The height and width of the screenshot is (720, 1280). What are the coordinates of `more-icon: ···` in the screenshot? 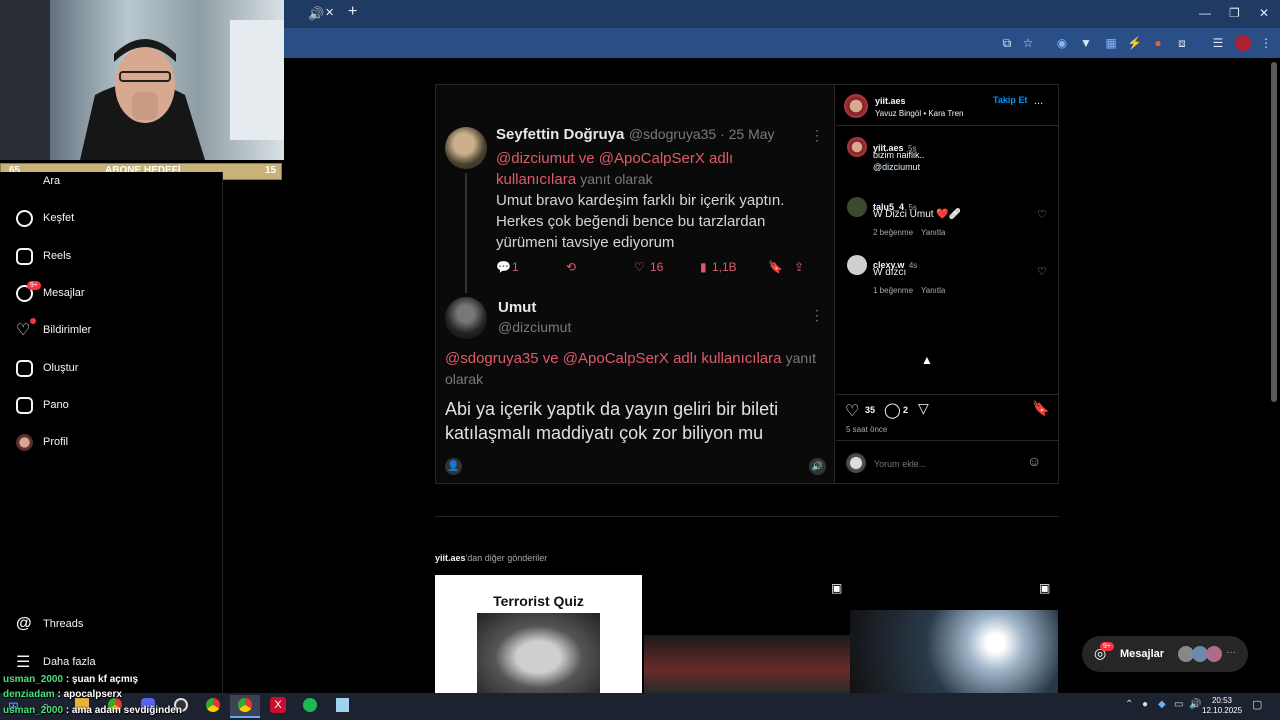 It's located at (1231, 652).